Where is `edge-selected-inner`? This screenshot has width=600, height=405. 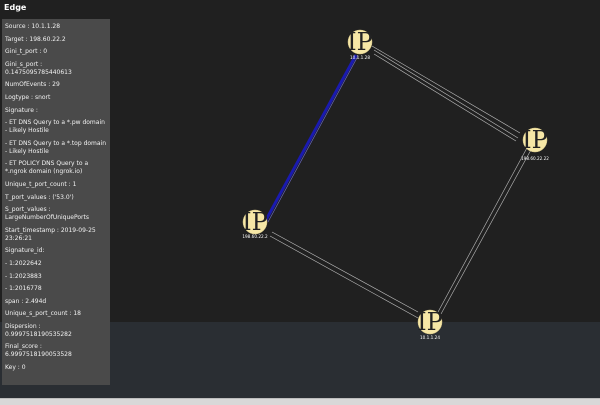 edge-selected-inner is located at coordinates (313, 139).